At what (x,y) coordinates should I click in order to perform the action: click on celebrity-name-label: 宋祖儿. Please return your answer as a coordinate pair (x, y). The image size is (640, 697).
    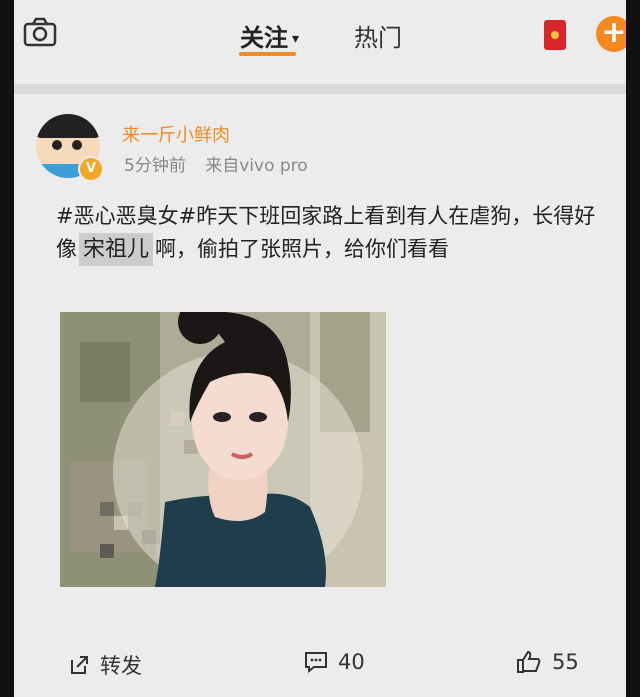
    Looking at the image, I should click on (116, 249).